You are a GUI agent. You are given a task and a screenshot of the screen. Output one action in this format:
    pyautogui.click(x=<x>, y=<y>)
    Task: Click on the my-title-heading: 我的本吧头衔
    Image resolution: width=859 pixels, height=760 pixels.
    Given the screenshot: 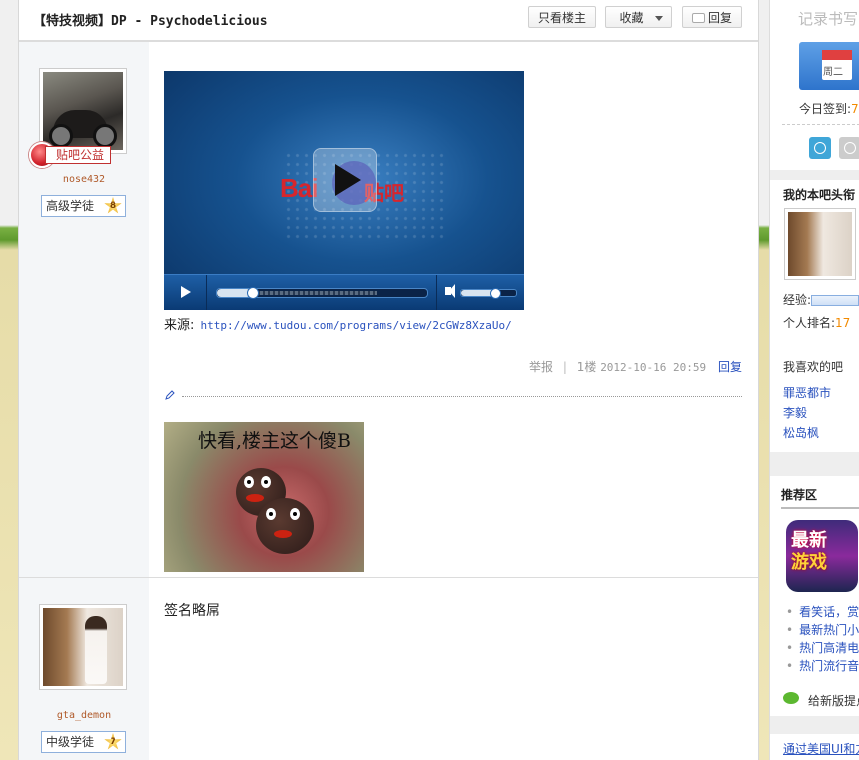 What is the action you would take?
    pyautogui.click(x=819, y=195)
    